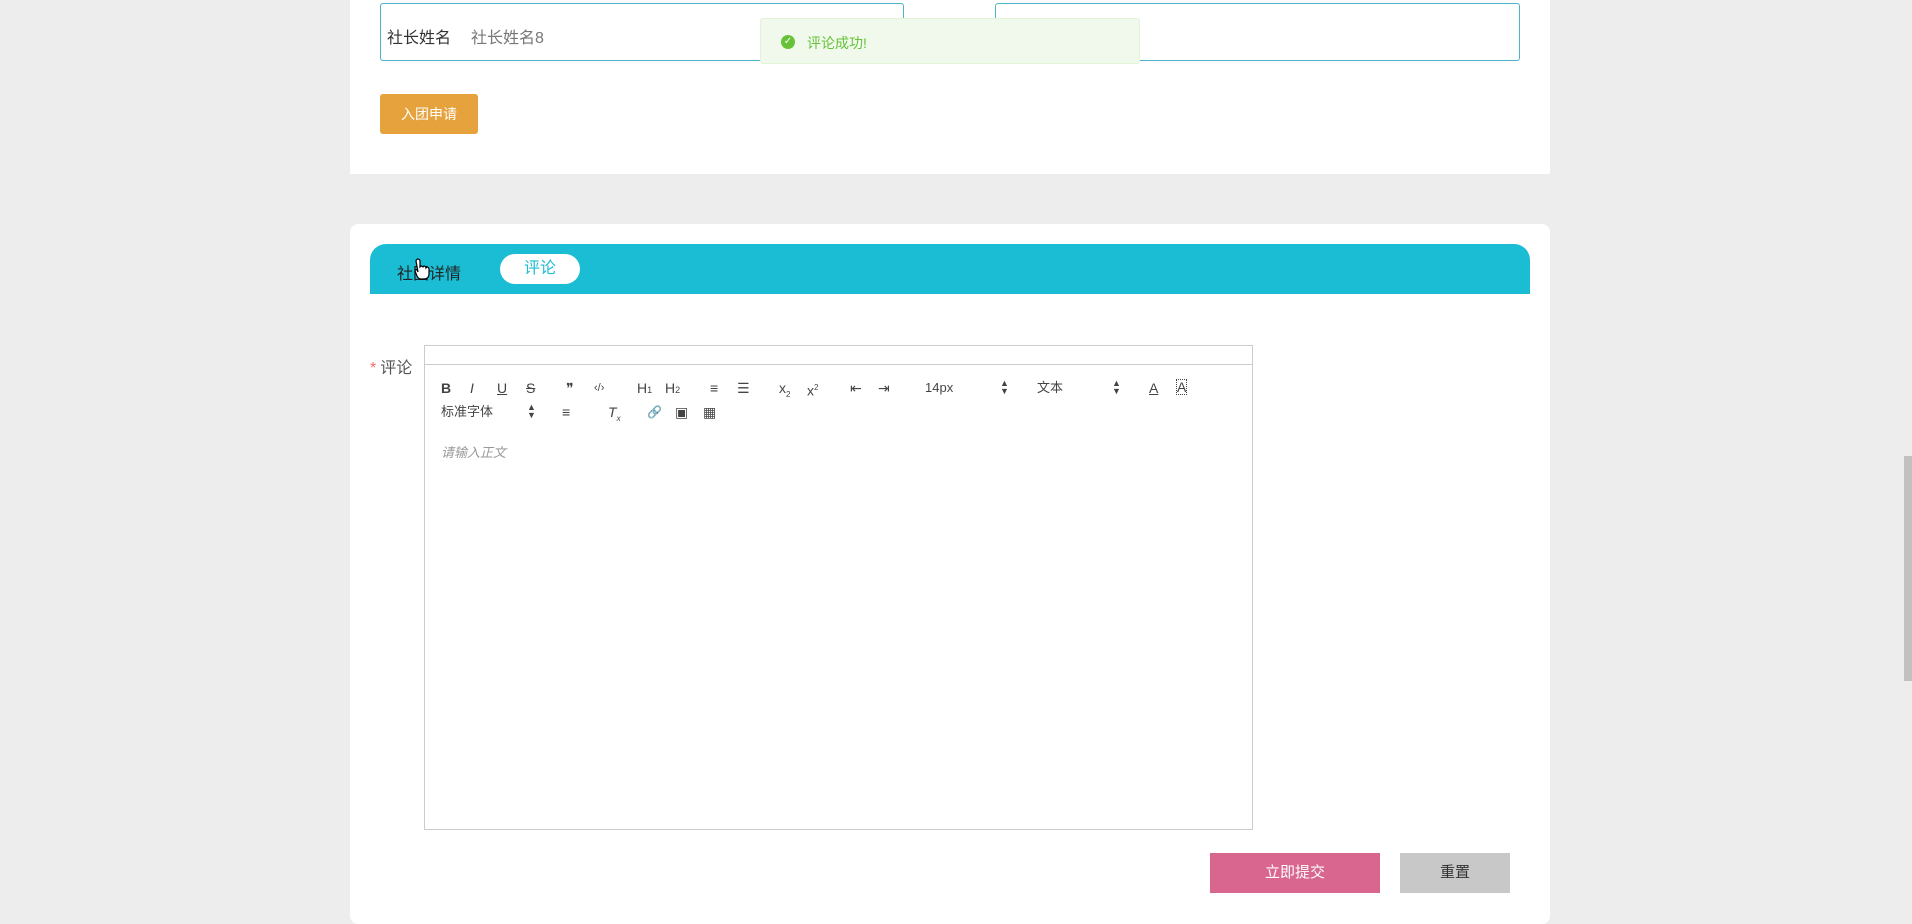 This screenshot has height=924, width=1912. What do you see at coordinates (422, 269) in the screenshot?
I see `hand-cursor-icon` at bounding box center [422, 269].